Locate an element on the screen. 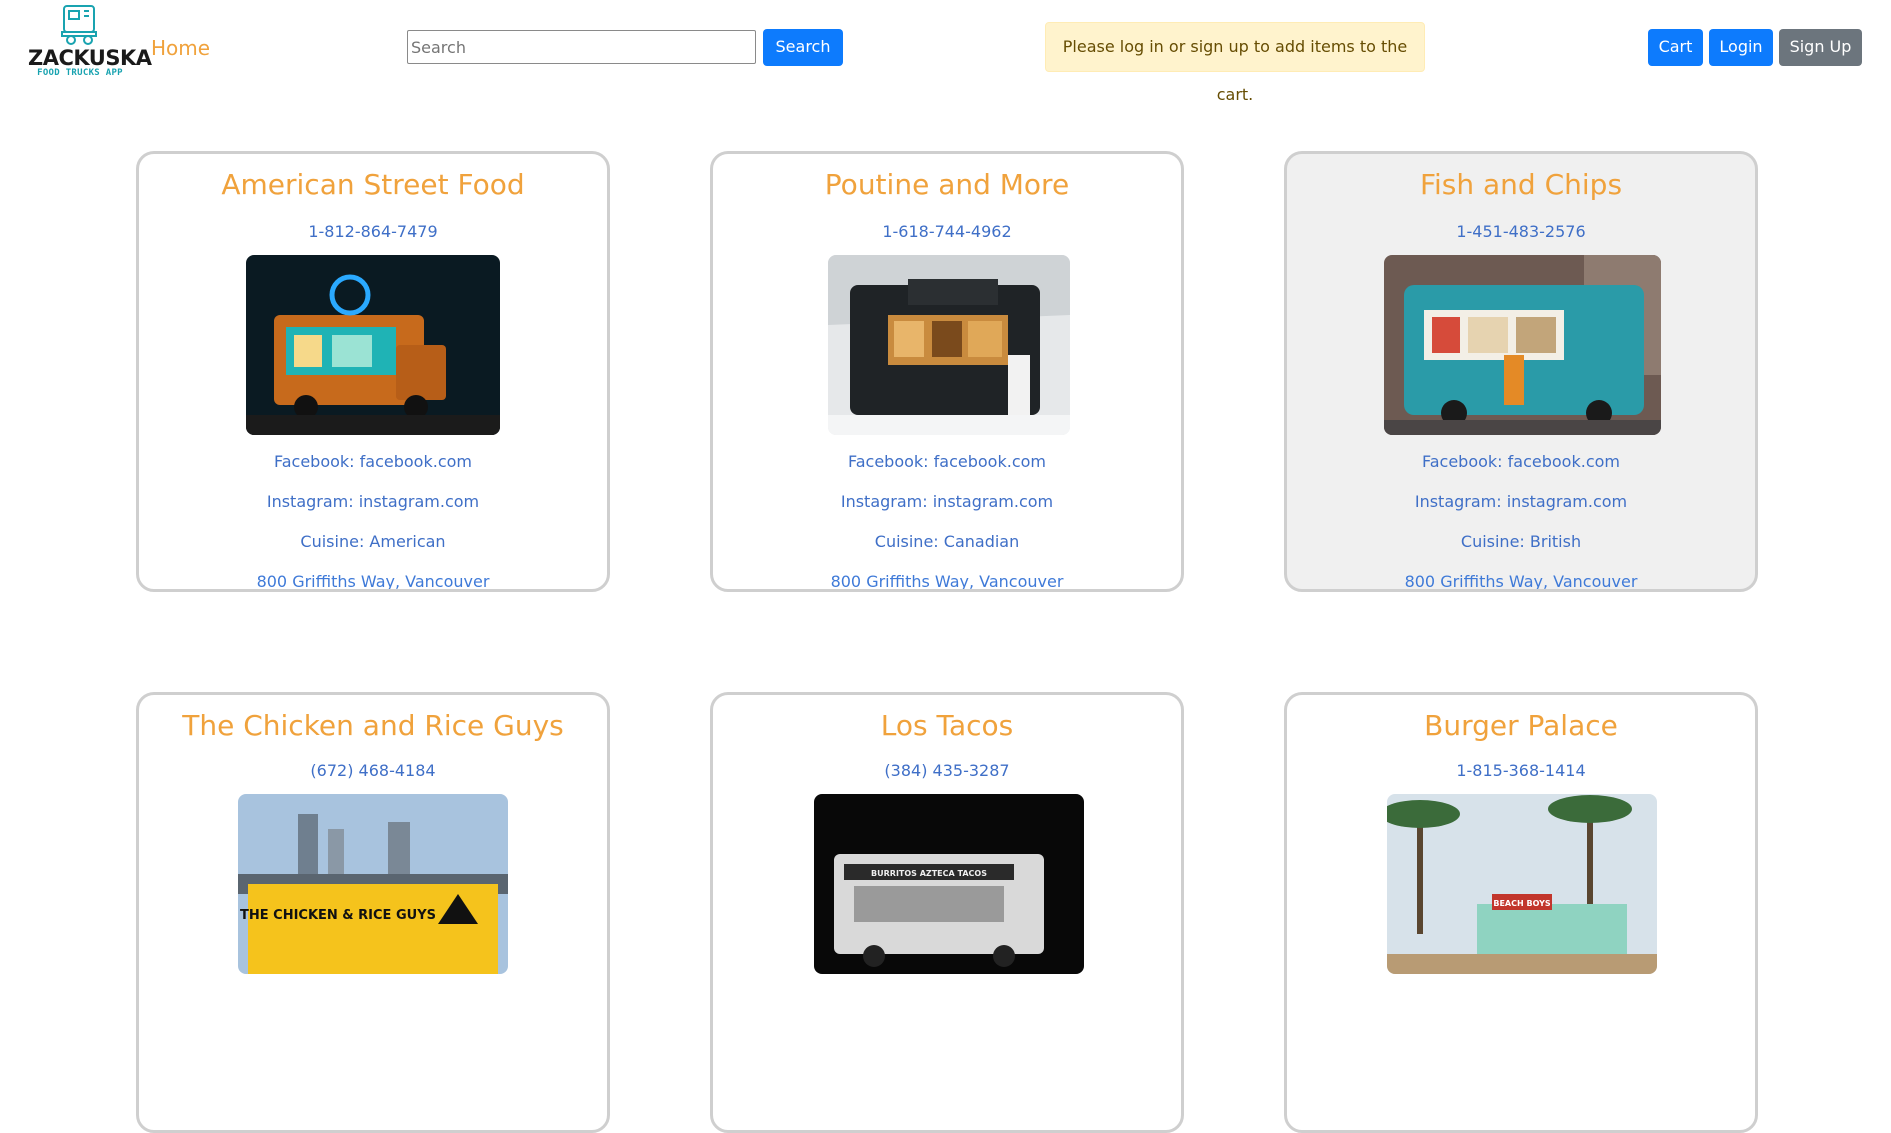  teal-fish-chips-truck-photo is located at coordinates (1522, 345).